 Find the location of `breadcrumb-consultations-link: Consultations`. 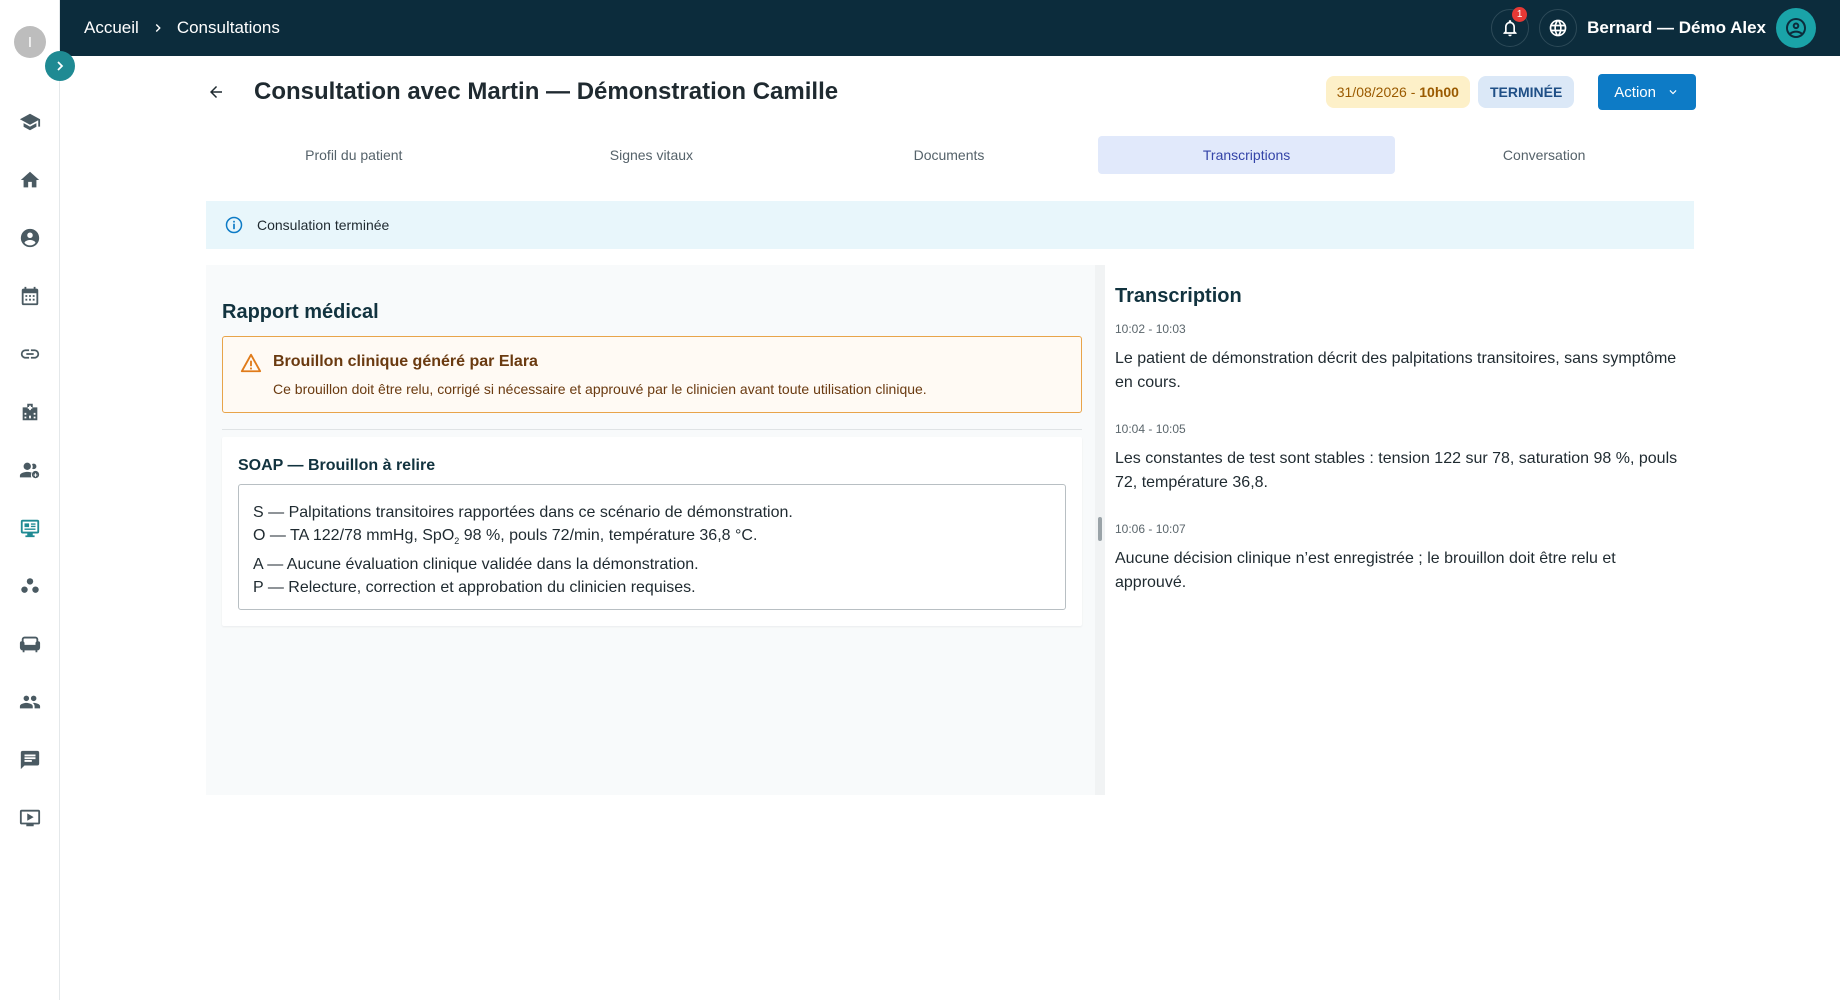

breadcrumb-consultations-link: Consultations is located at coordinates (228, 28).